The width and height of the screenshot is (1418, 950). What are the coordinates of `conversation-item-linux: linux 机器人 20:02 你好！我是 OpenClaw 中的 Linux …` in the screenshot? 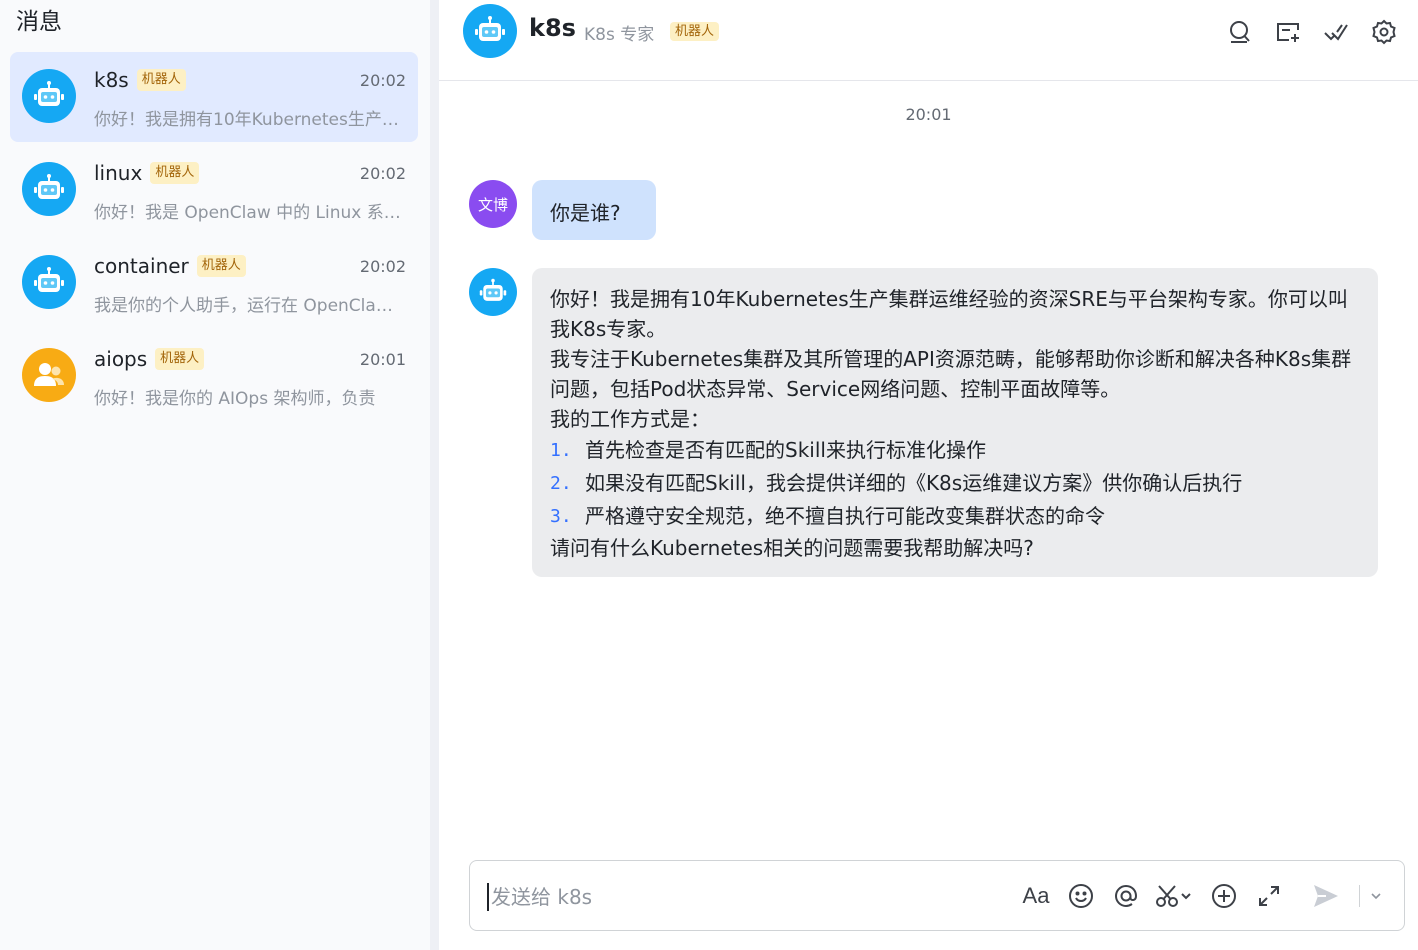 It's located at (214, 190).